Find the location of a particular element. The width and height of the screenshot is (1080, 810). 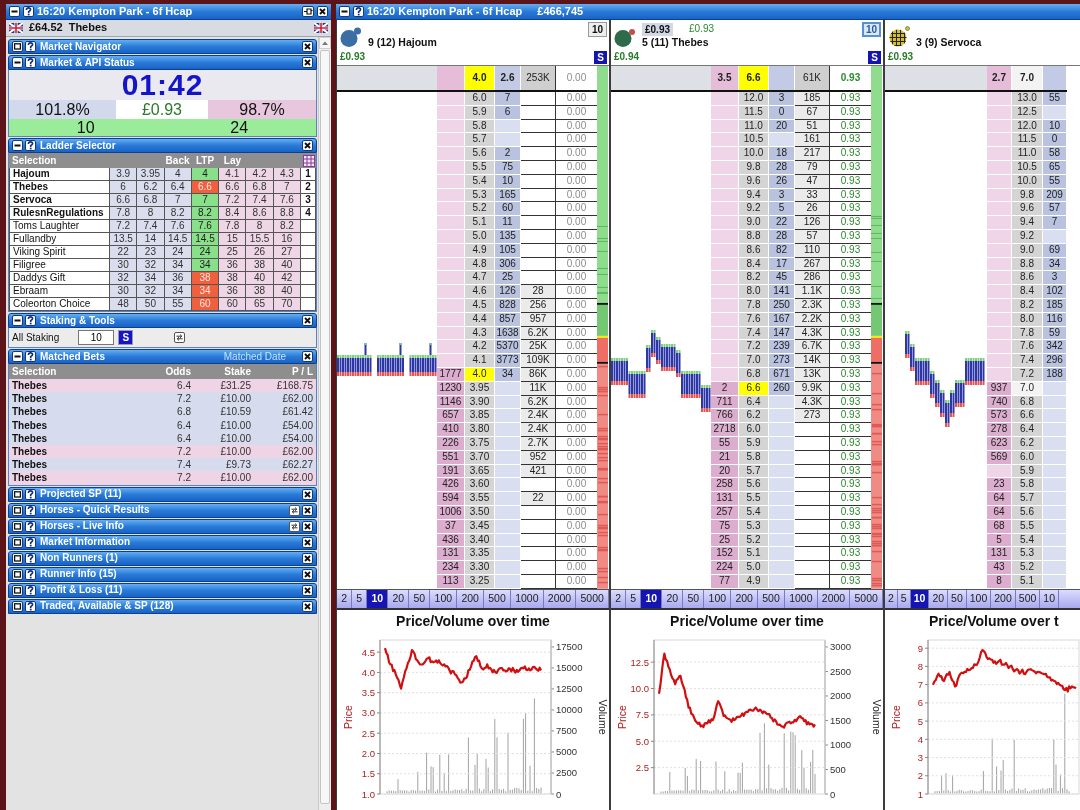

back-price: 24 is located at coordinates (178, 252).